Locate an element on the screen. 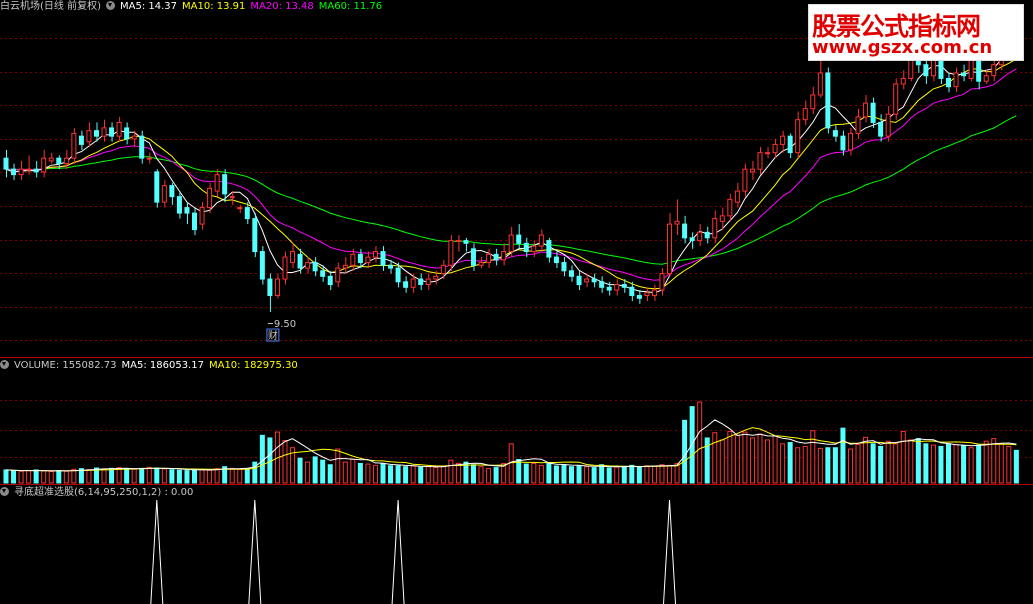 This screenshot has width=1033, height=604. volume-dropdown-icon is located at coordinates (4, 364).